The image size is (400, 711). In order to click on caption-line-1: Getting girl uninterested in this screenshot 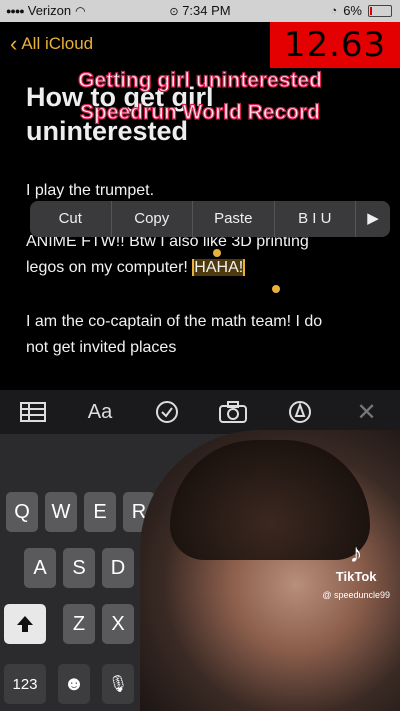, I will do `click(199, 80)`.